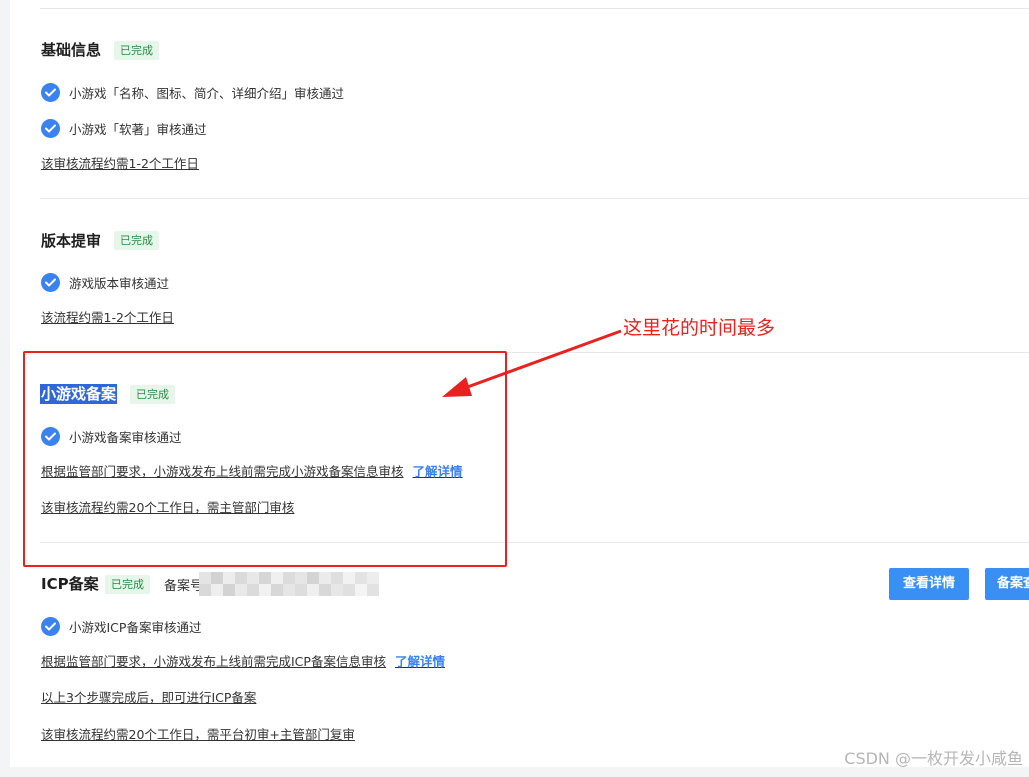  Describe the element at coordinates (933, 758) in the screenshot. I see `watermark: CSDN @一枚开发小咸鱼` at that location.